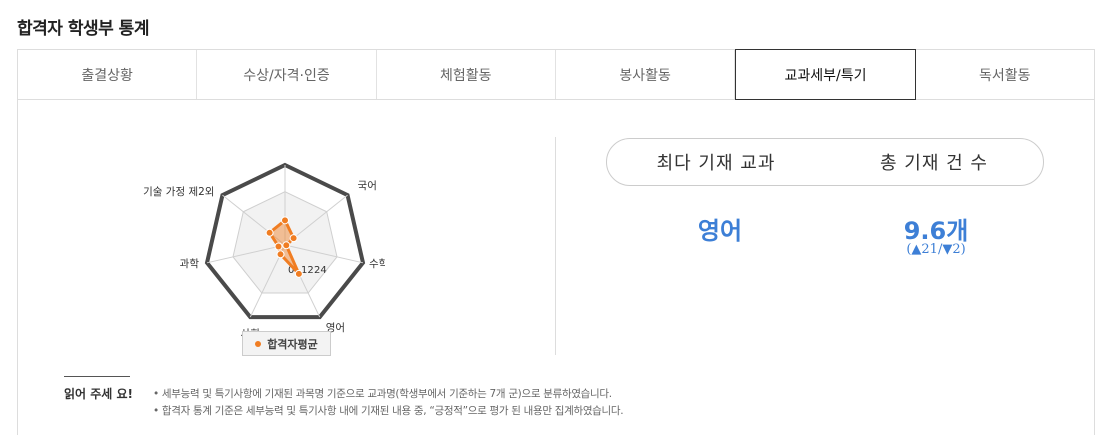  What do you see at coordinates (936, 231) in the screenshot?
I see `total-count-value: 9.6개` at bounding box center [936, 231].